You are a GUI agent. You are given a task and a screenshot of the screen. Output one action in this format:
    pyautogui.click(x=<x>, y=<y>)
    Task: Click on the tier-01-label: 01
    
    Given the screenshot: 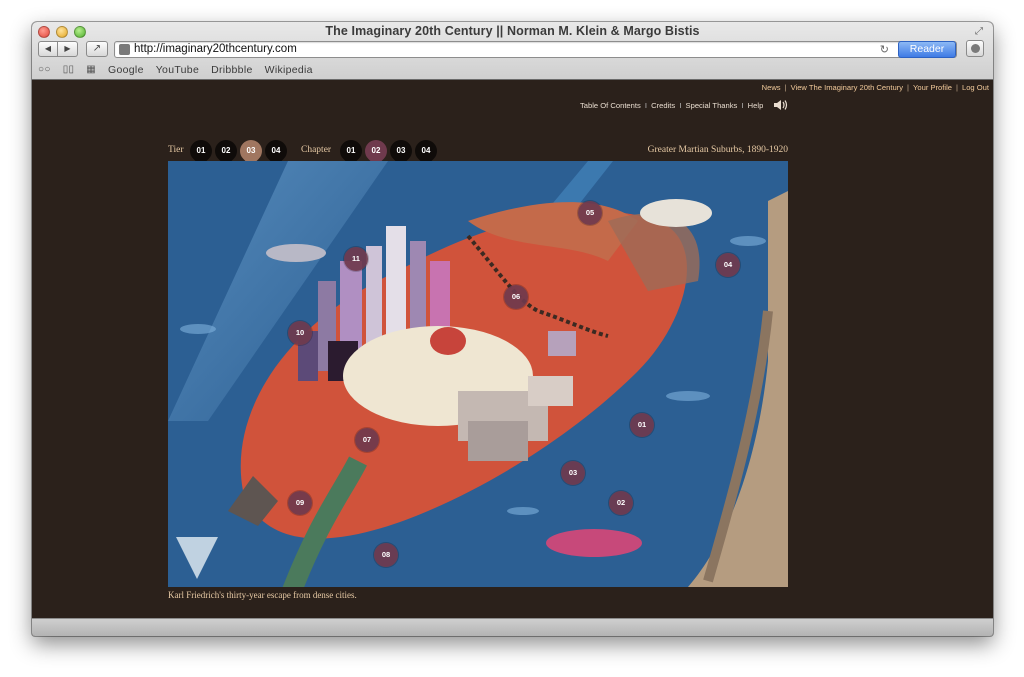 What is the action you would take?
    pyautogui.click(x=201, y=150)
    